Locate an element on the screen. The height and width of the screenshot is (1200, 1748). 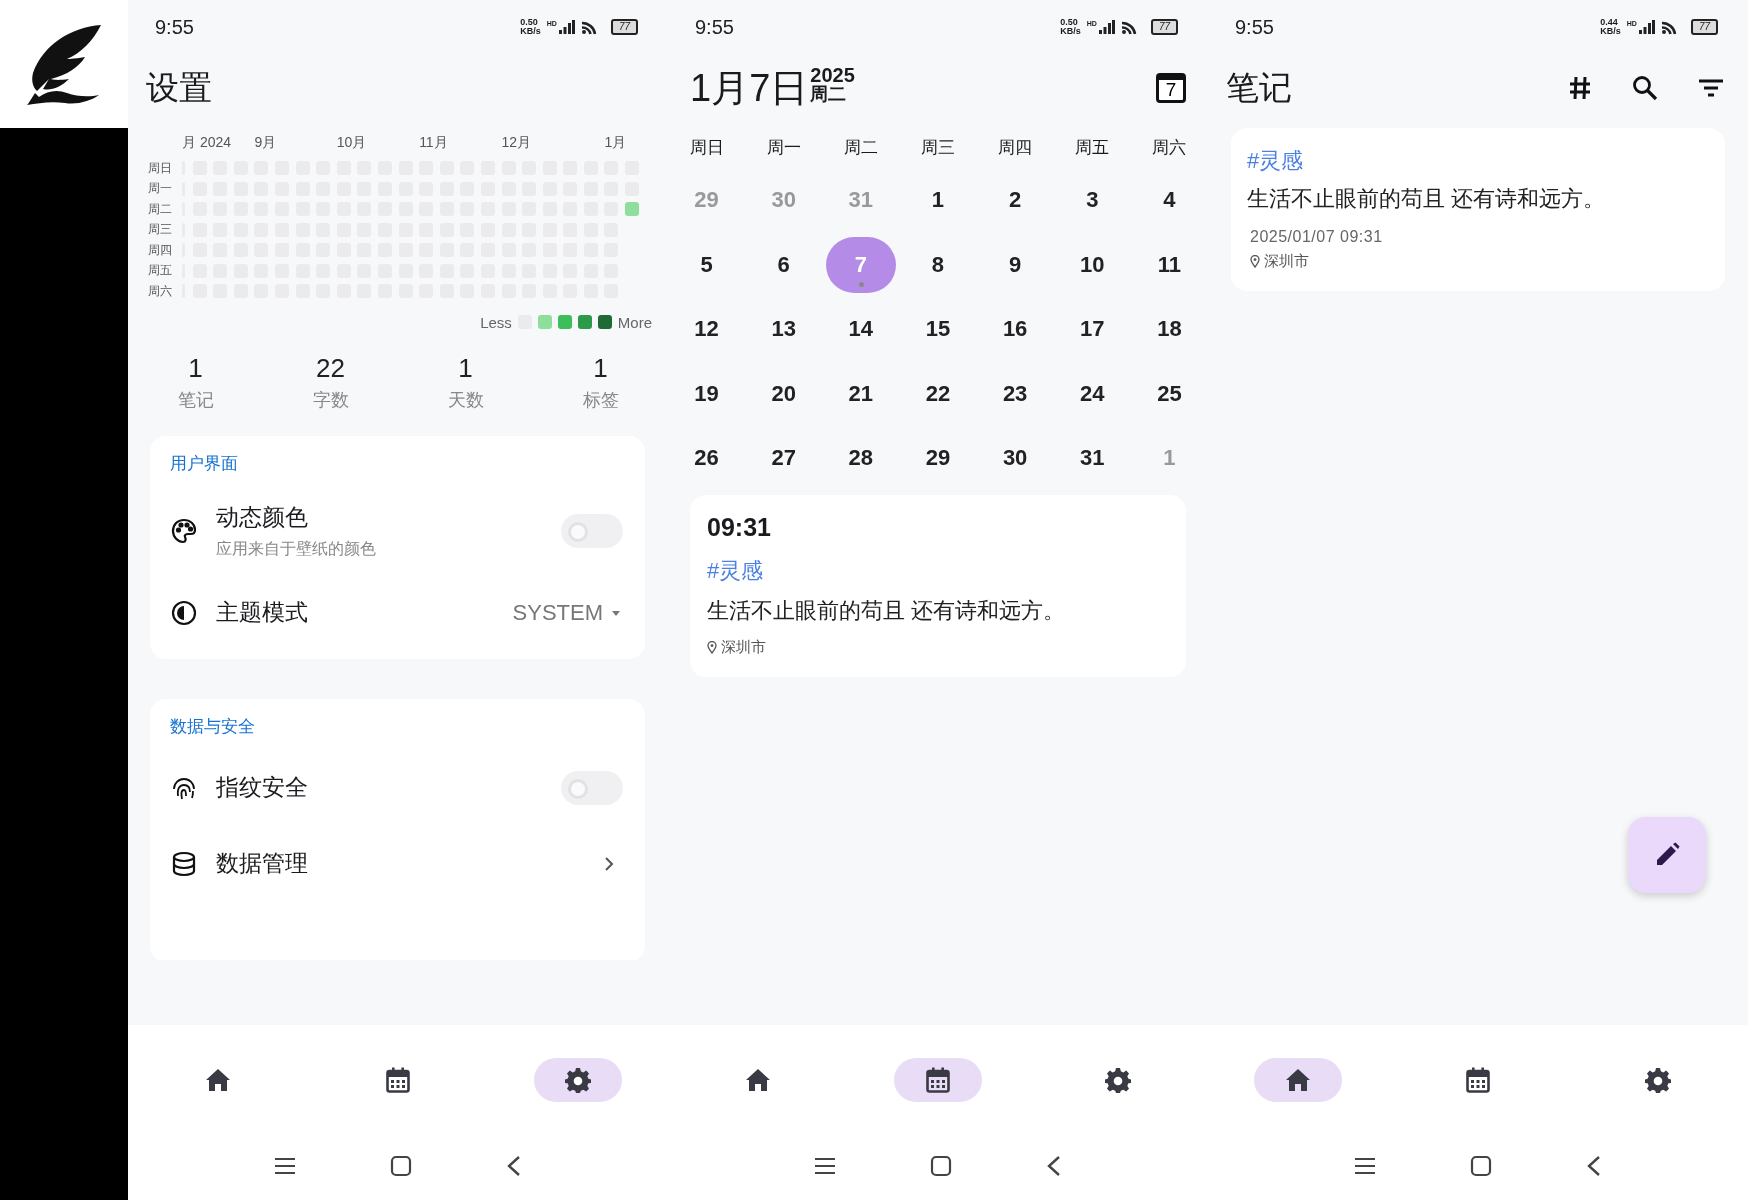
stat-label: 天数 is located at coordinates (465, 400).